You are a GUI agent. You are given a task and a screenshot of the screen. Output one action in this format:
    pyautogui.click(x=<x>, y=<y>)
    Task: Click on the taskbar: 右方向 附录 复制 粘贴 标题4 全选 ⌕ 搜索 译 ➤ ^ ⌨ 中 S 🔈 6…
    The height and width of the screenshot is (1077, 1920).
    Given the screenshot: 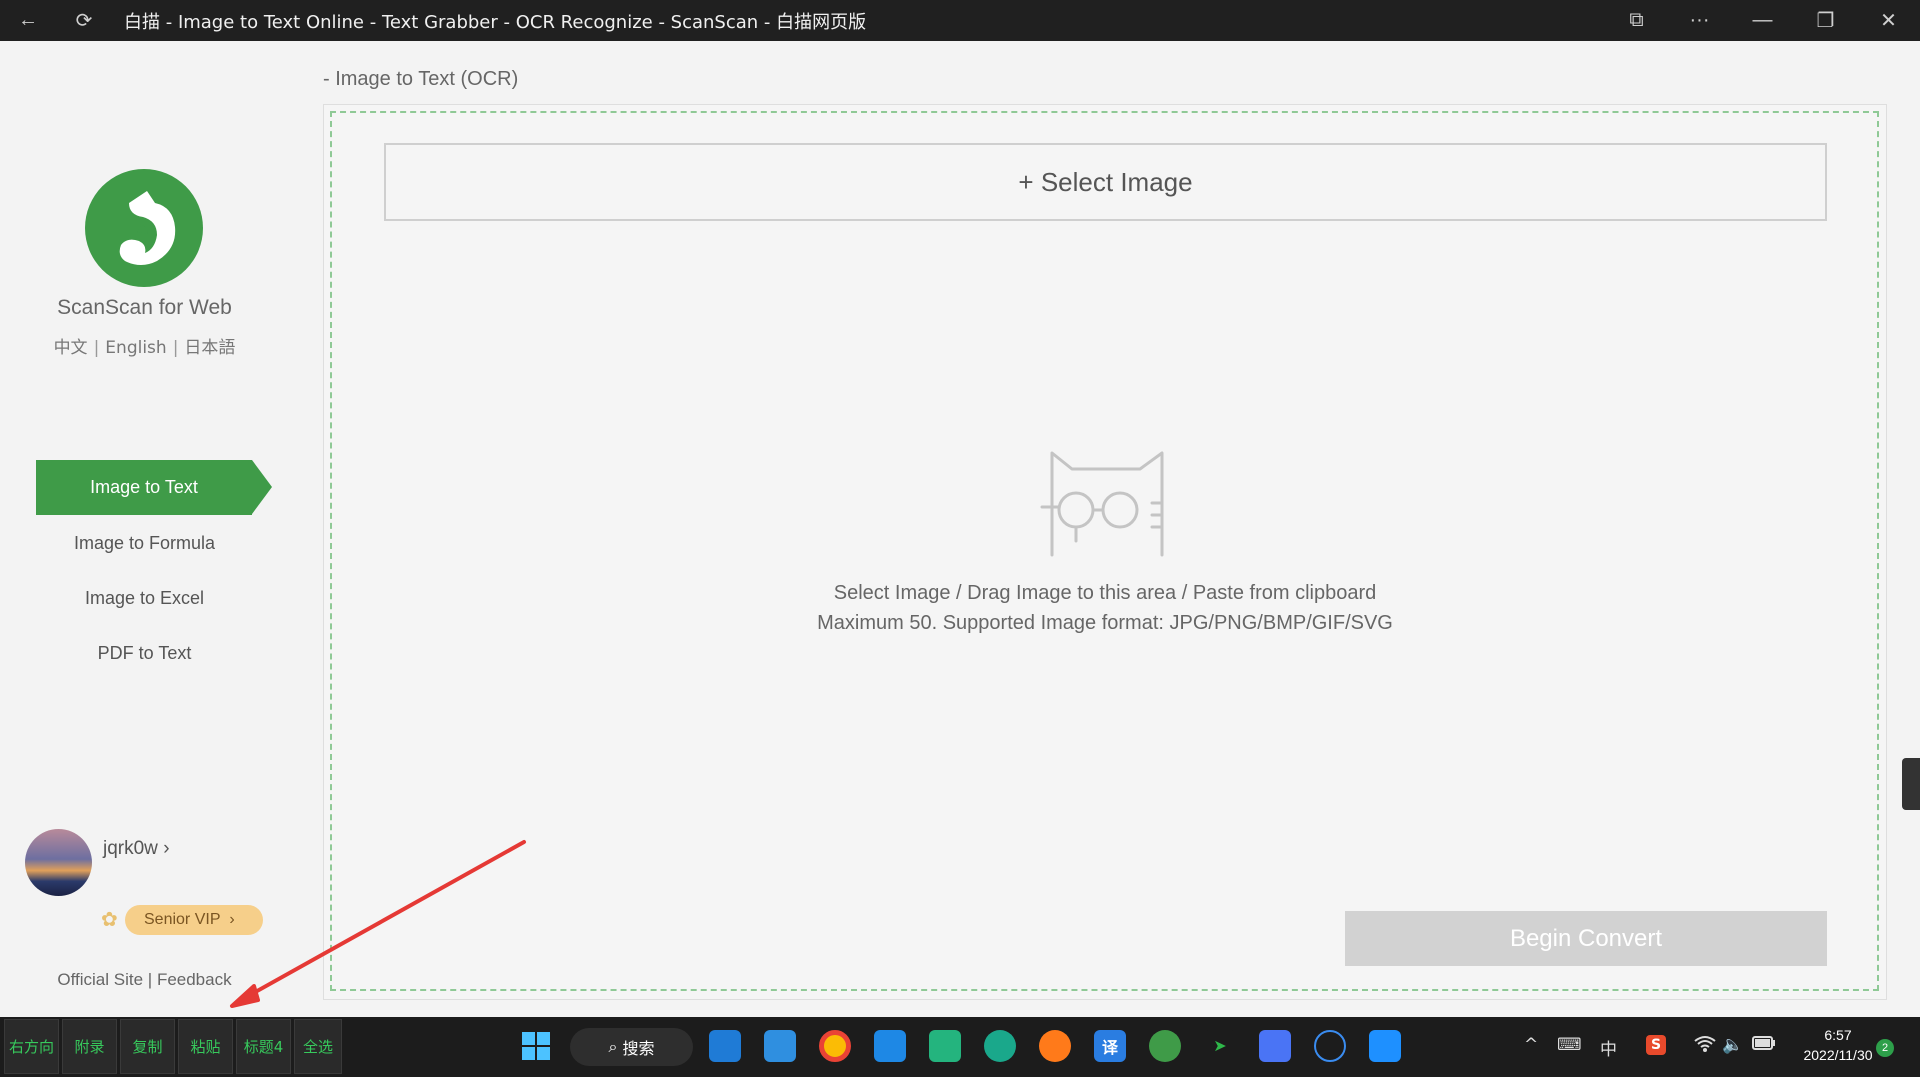 What is the action you would take?
    pyautogui.click(x=960, y=1047)
    